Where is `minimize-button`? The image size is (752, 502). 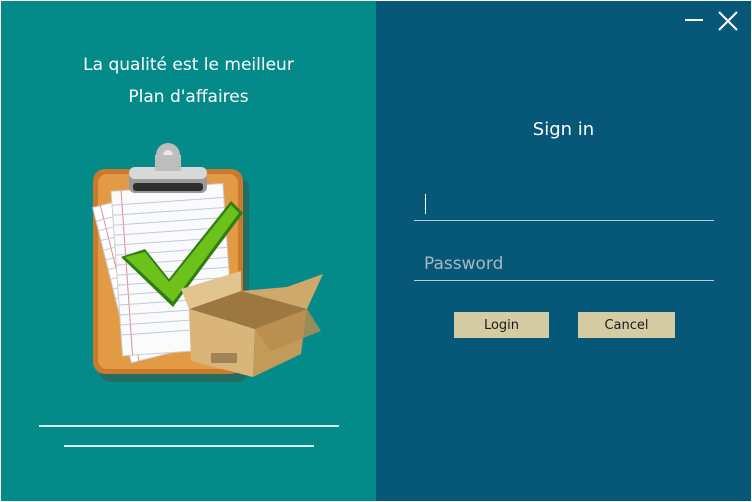
minimize-button is located at coordinates (694, 21).